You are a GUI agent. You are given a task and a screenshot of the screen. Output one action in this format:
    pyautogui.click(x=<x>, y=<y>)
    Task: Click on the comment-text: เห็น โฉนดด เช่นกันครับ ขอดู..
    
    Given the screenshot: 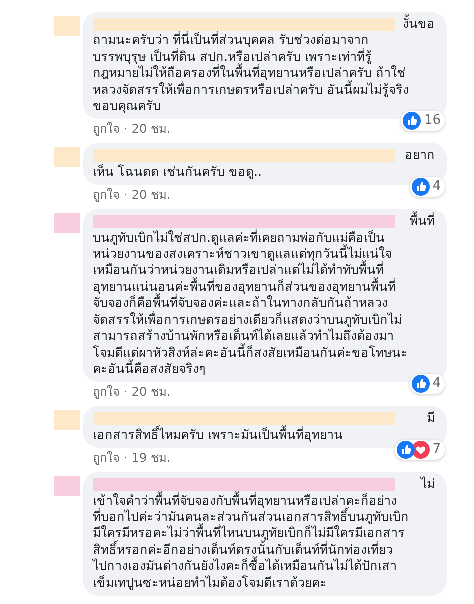 What is the action you would take?
    pyautogui.click(x=178, y=172)
    